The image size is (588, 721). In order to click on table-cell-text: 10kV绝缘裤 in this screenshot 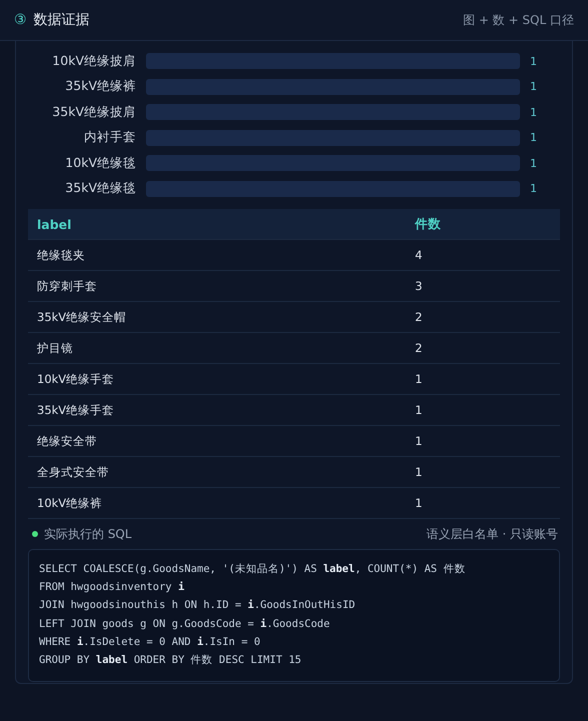, I will do `click(70, 503)`.